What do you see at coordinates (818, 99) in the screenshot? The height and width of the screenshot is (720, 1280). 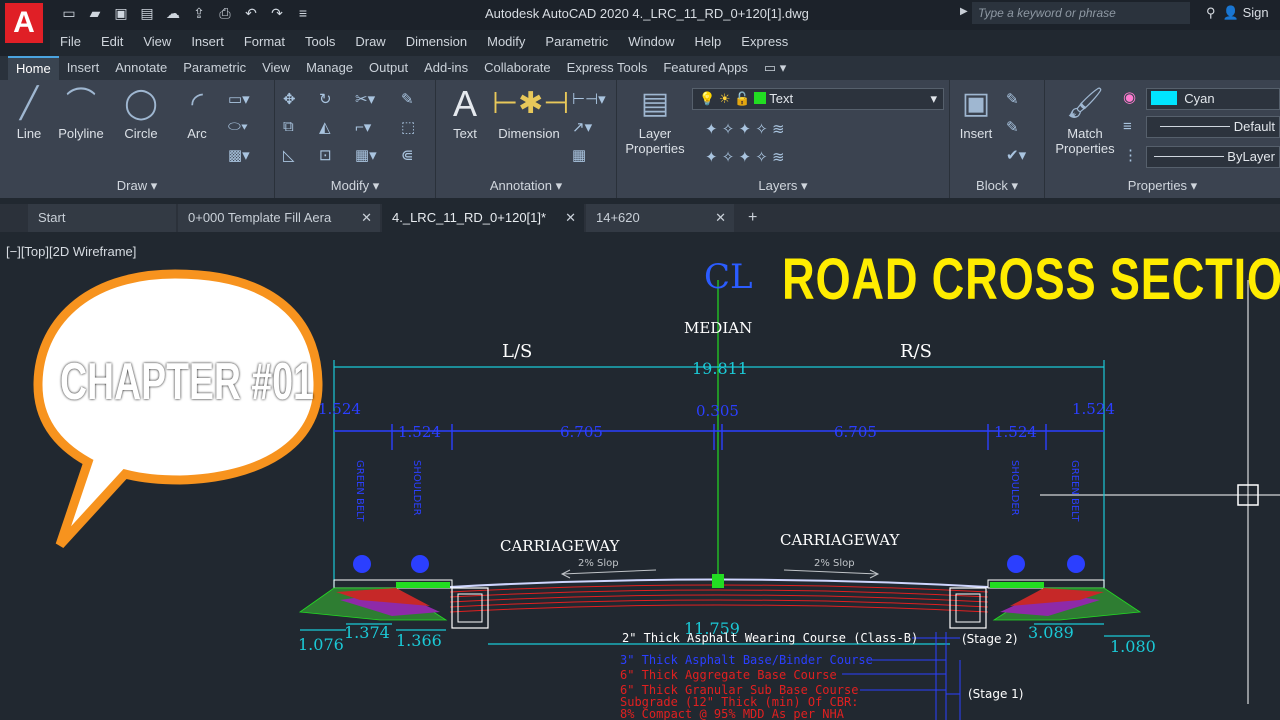 I see `layer-dropdown: 💡 ☀ 🔓 Text ▾` at bounding box center [818, 99].